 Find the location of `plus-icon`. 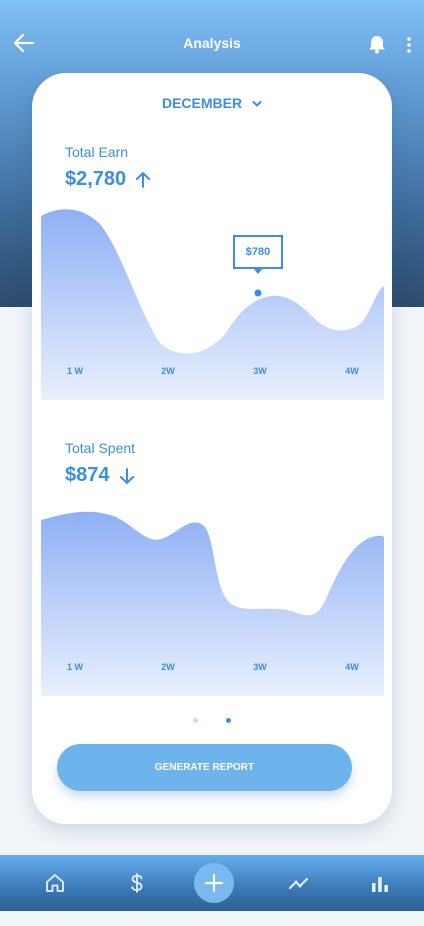

plus-icon is located at coordinates (214, 883).